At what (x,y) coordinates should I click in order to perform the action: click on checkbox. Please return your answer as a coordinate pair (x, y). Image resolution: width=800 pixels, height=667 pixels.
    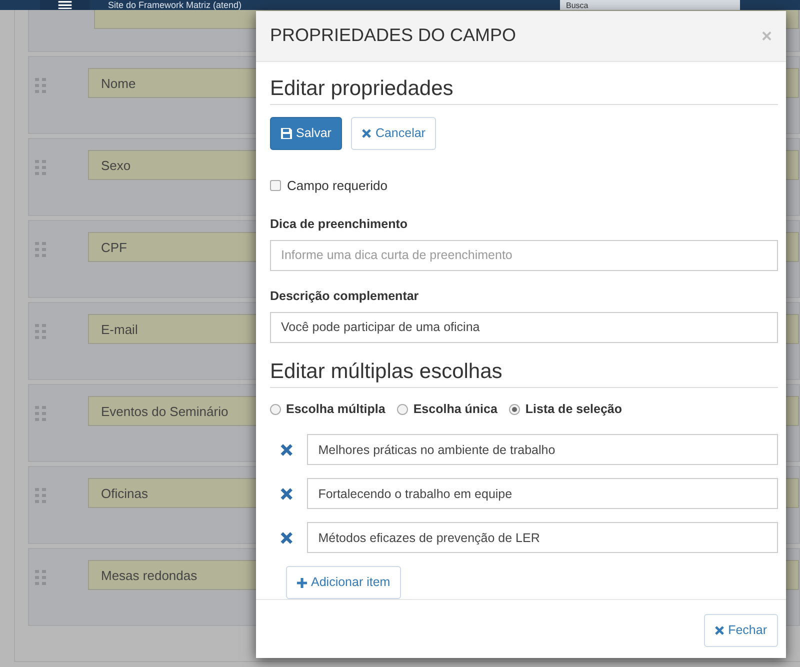
    Looking at the image, I should click on (275, 185).